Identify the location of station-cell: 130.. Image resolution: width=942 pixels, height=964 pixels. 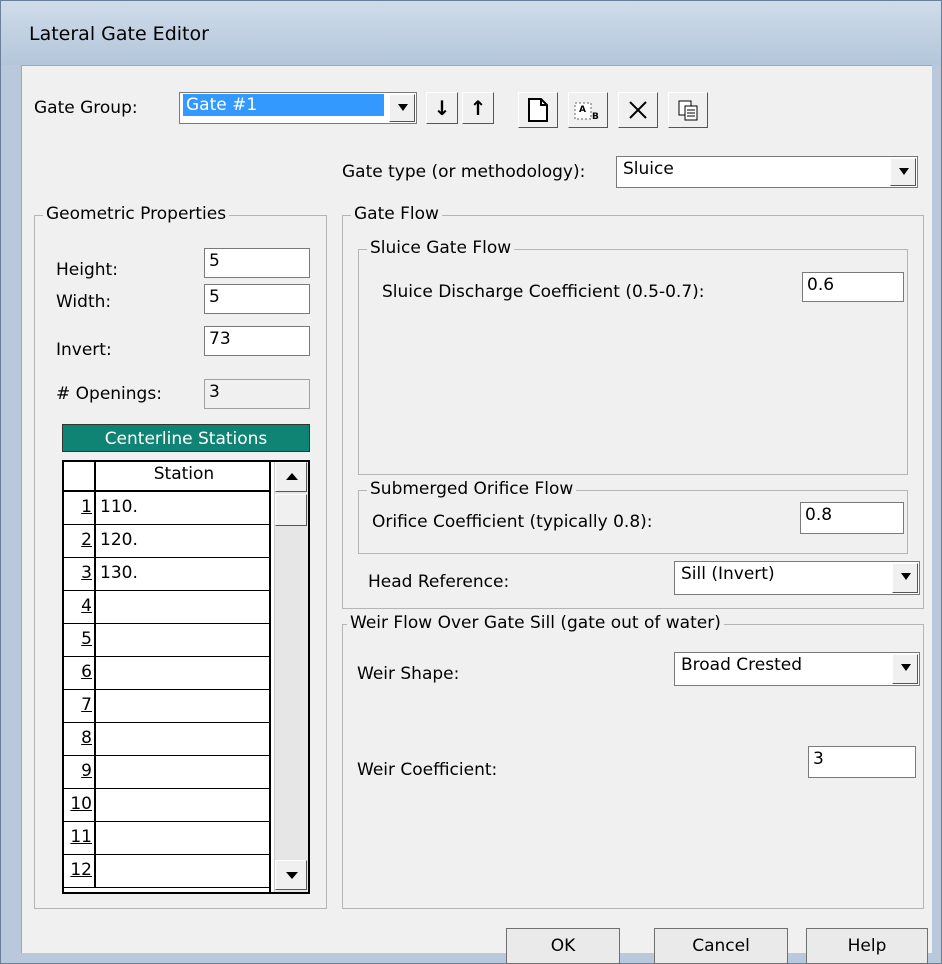
(119, 573).